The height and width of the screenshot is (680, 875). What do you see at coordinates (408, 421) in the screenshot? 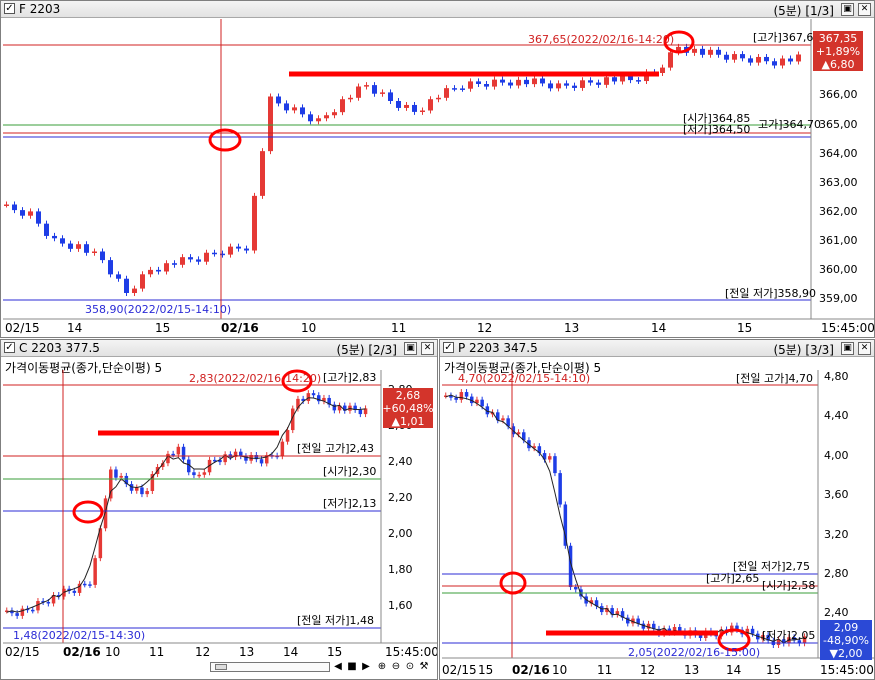
I see `price-chg-c: ▲1,01` at bounding box center [408, 421].